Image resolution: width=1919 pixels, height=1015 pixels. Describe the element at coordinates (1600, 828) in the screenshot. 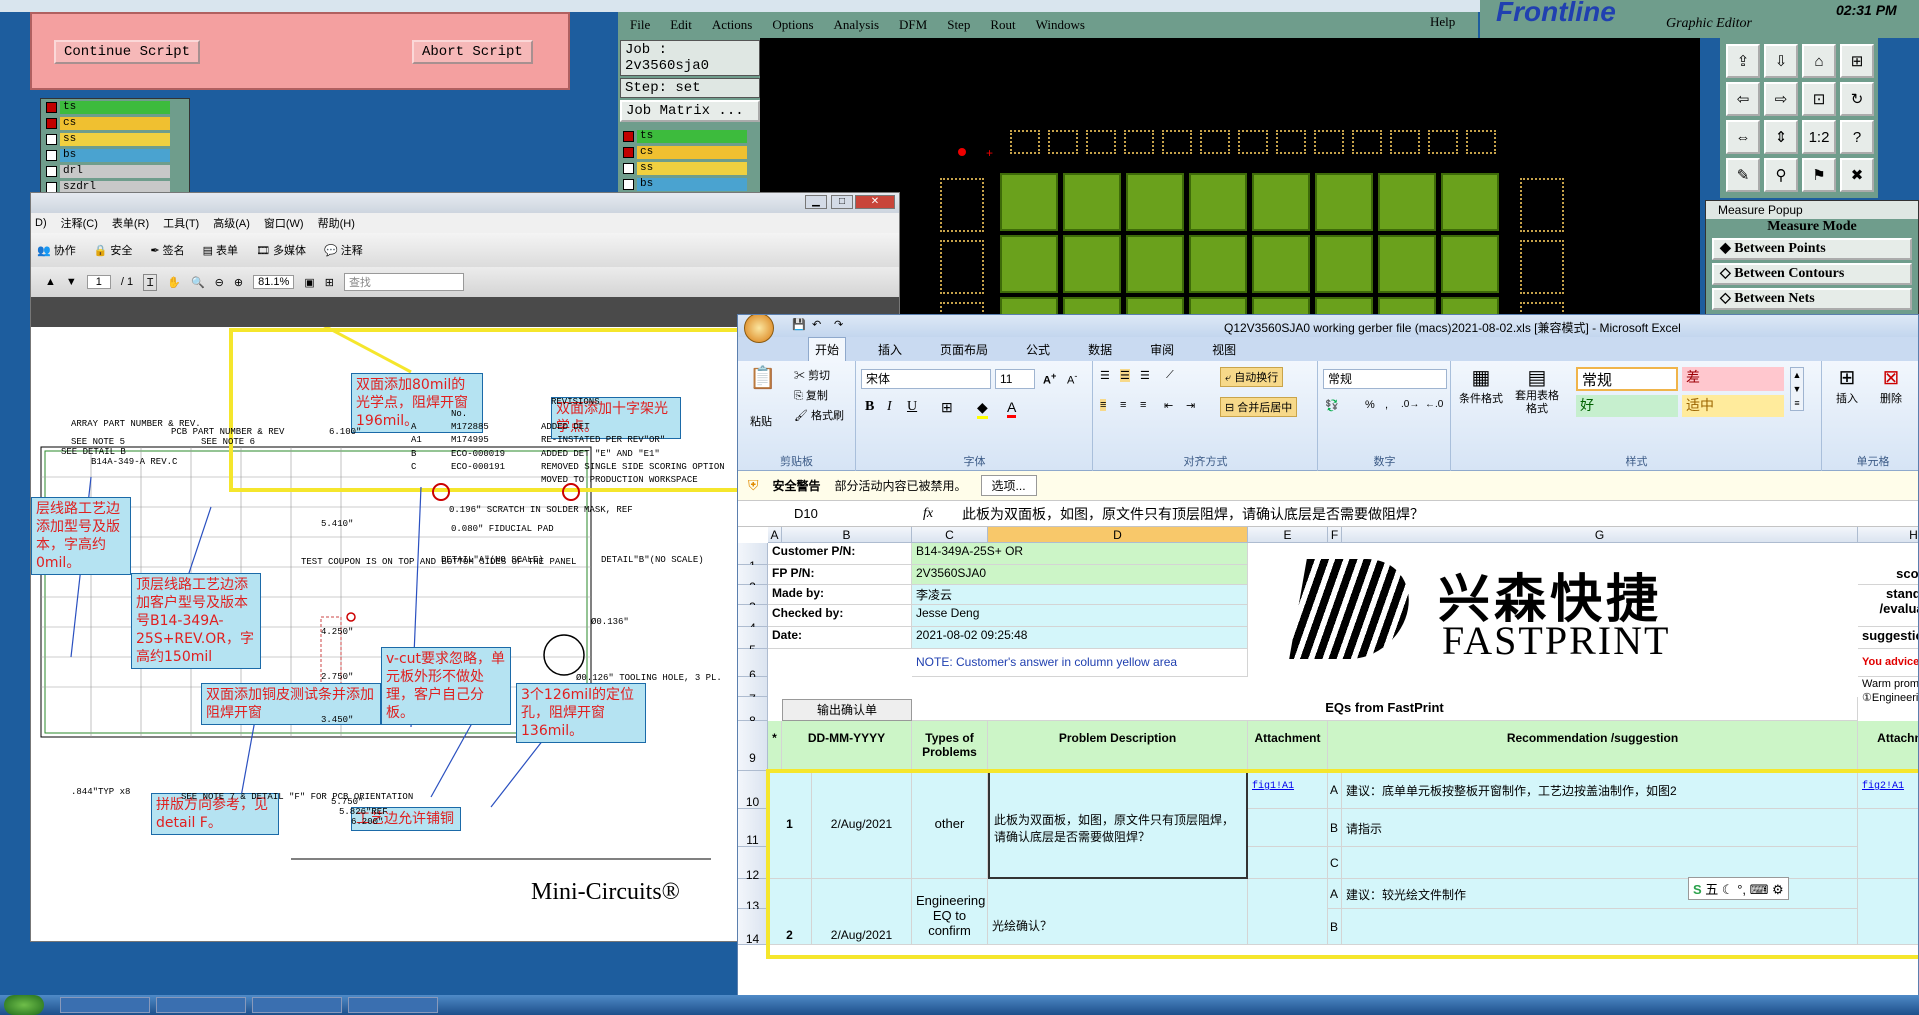

I see `option-text: 请指示` at that location.